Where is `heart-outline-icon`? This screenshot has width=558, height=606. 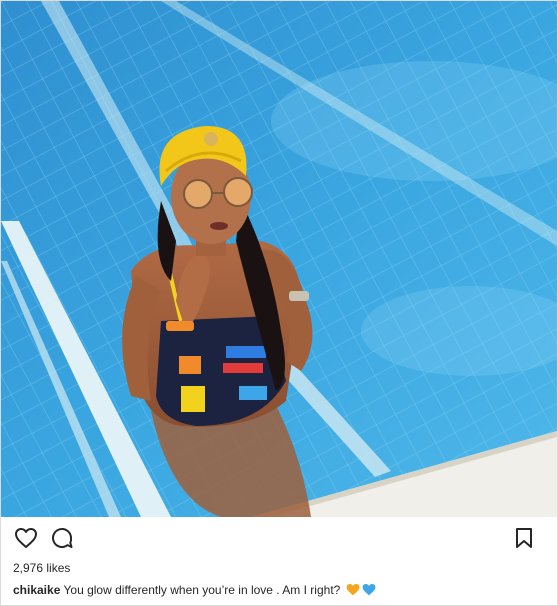 heart-outline-icon is located at coordinates (26, 538).